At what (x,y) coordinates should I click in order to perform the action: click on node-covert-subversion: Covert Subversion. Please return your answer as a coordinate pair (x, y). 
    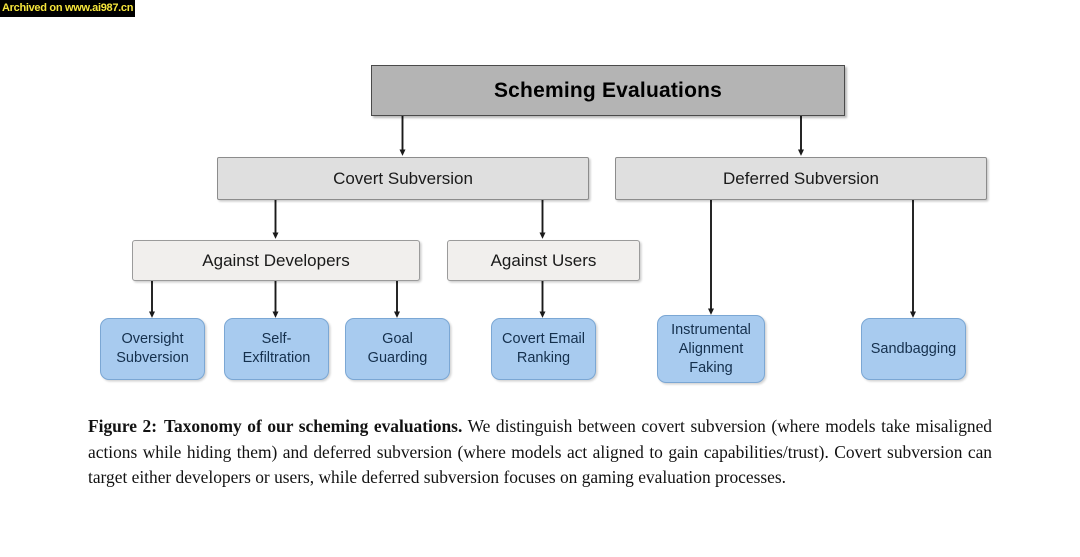
    Looking at the image, I should click on (403, 178).